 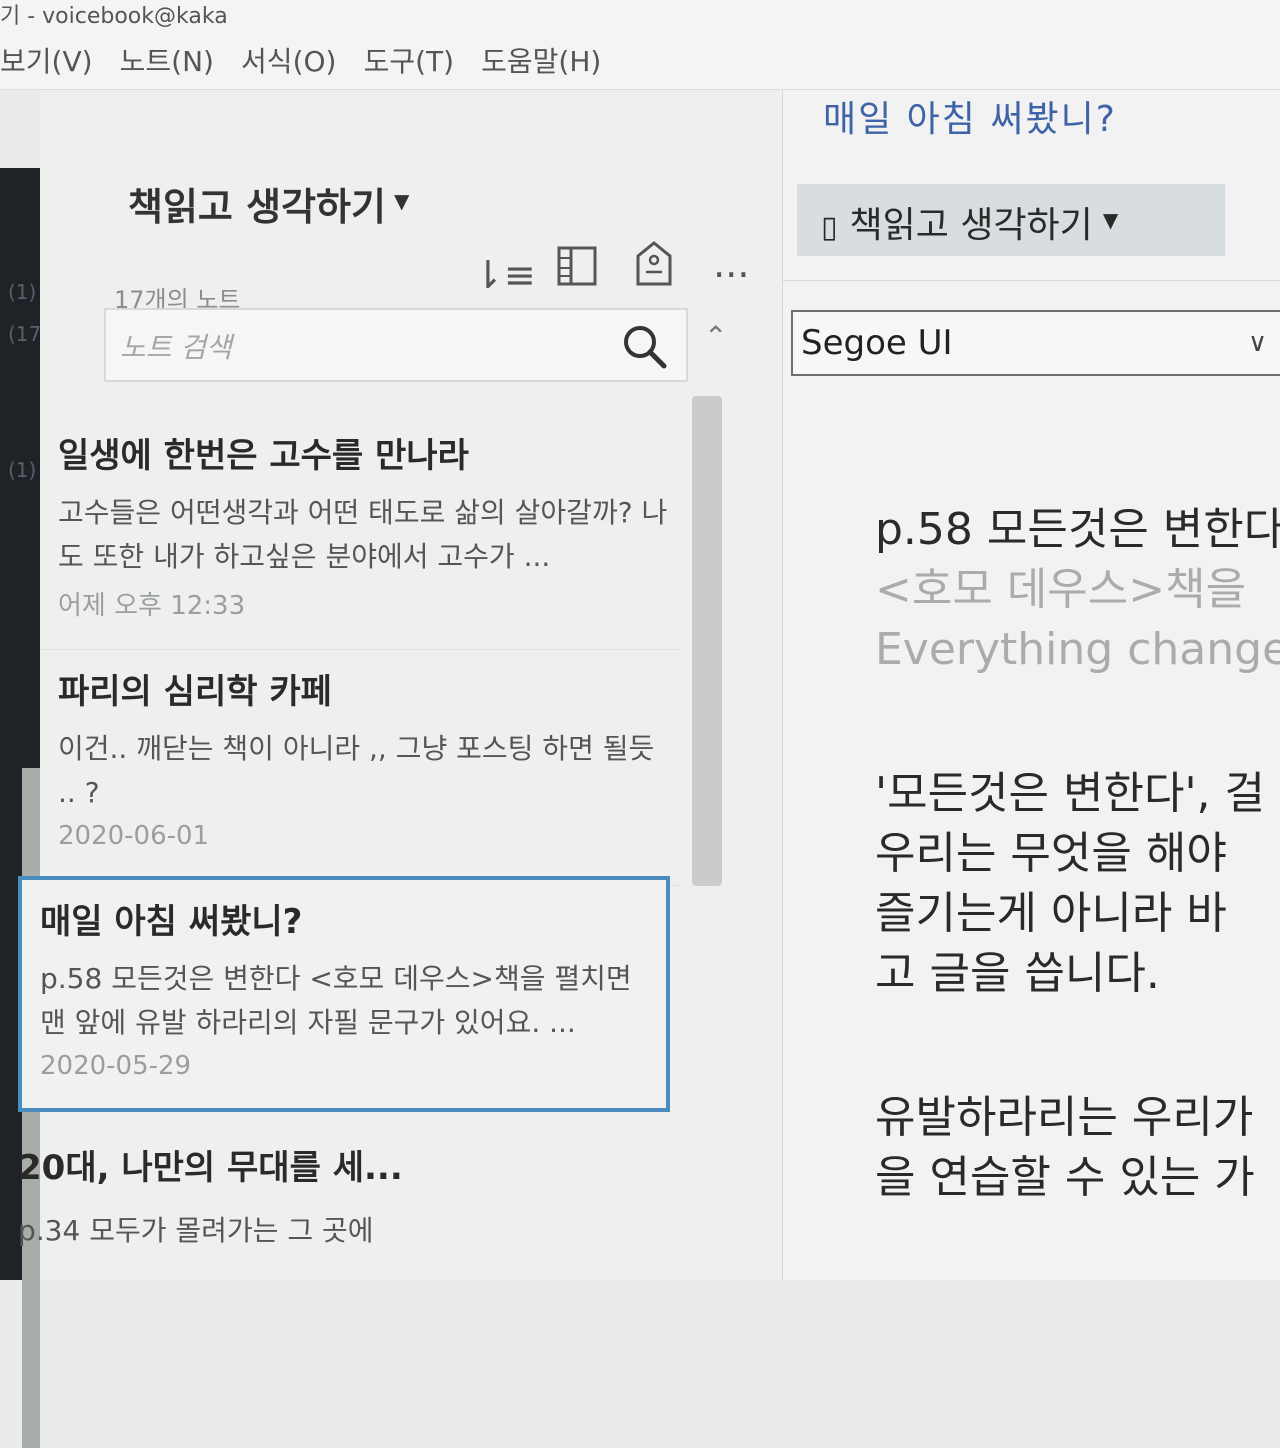 What do you see at coordinates (195, 692) in the screenshot?
I see `note-title: 파리의 심리학 카페` at bounding box center [195, 692].